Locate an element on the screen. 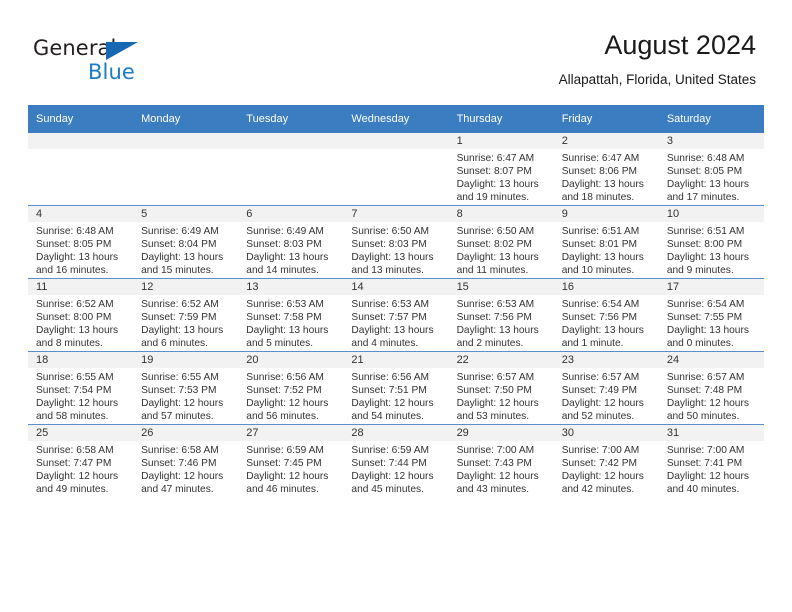 The image size is (792, 612). general-blue-logo: General Blue is located at coordinates (133, 61).